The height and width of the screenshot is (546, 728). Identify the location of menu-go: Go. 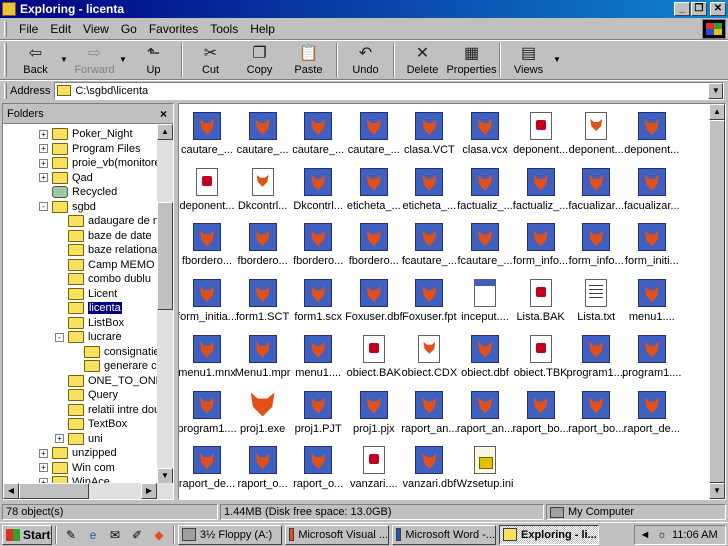
(129, 29).